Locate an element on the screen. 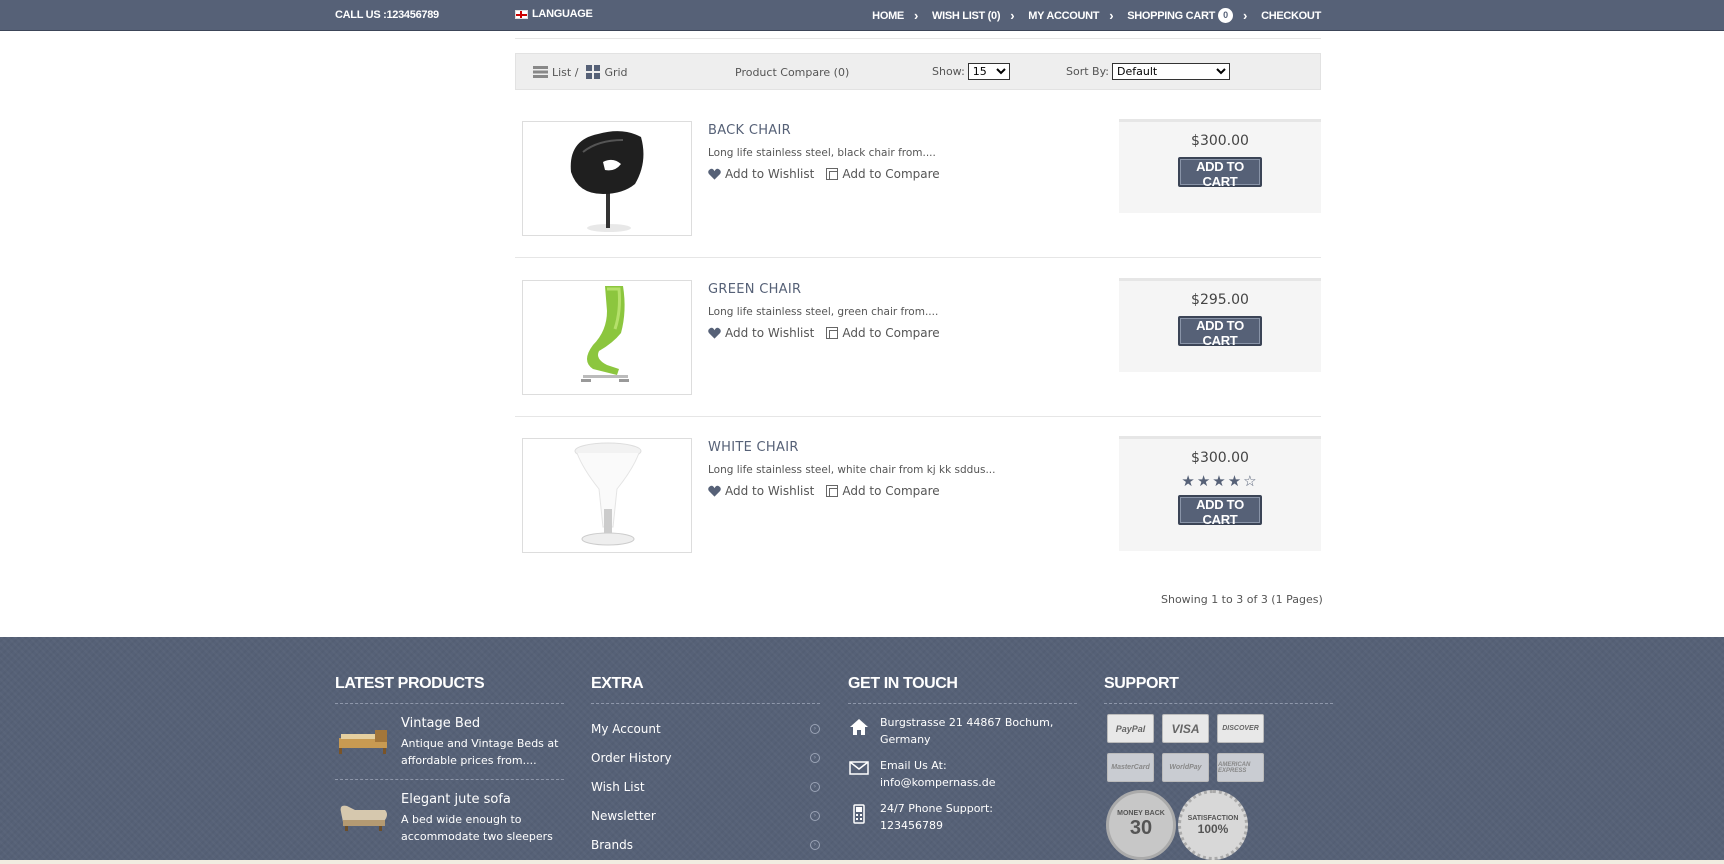 This screenshot has height=864, width=1724. extra-link-newsletter: Newsletter › is located at coordinates (705, 815).